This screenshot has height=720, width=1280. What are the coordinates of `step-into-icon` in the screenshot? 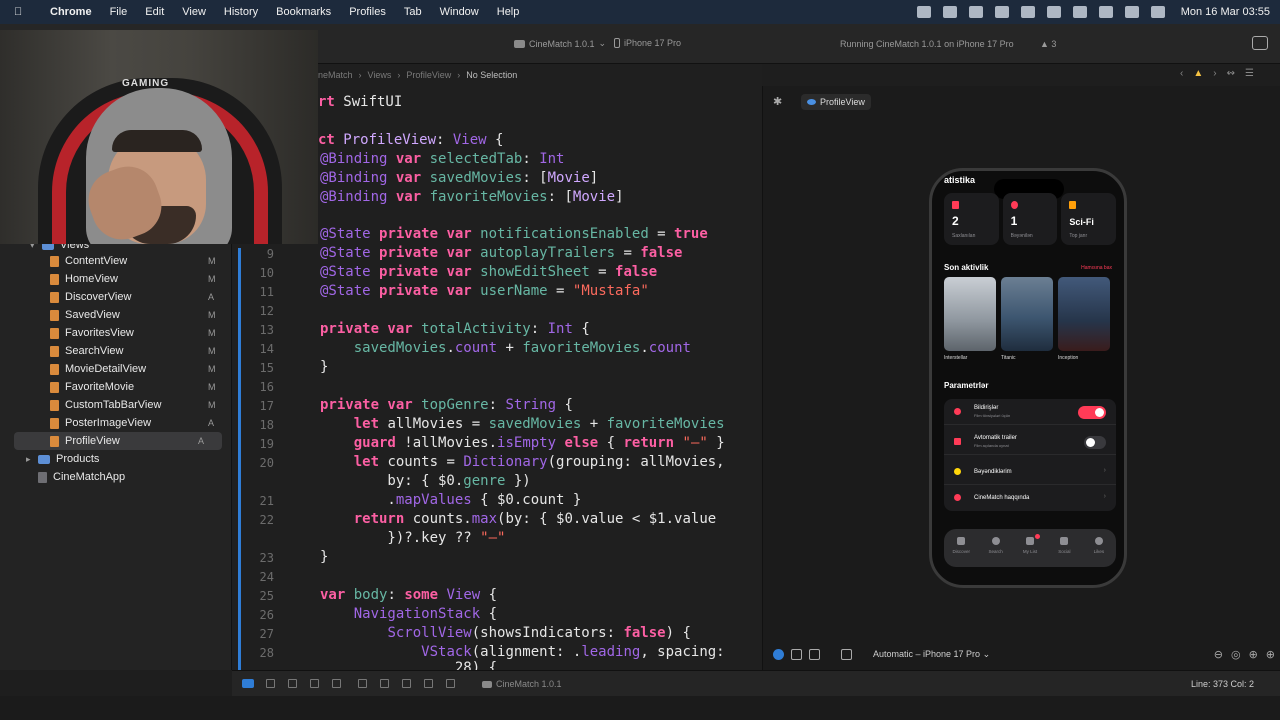 It's located at (314, 683).